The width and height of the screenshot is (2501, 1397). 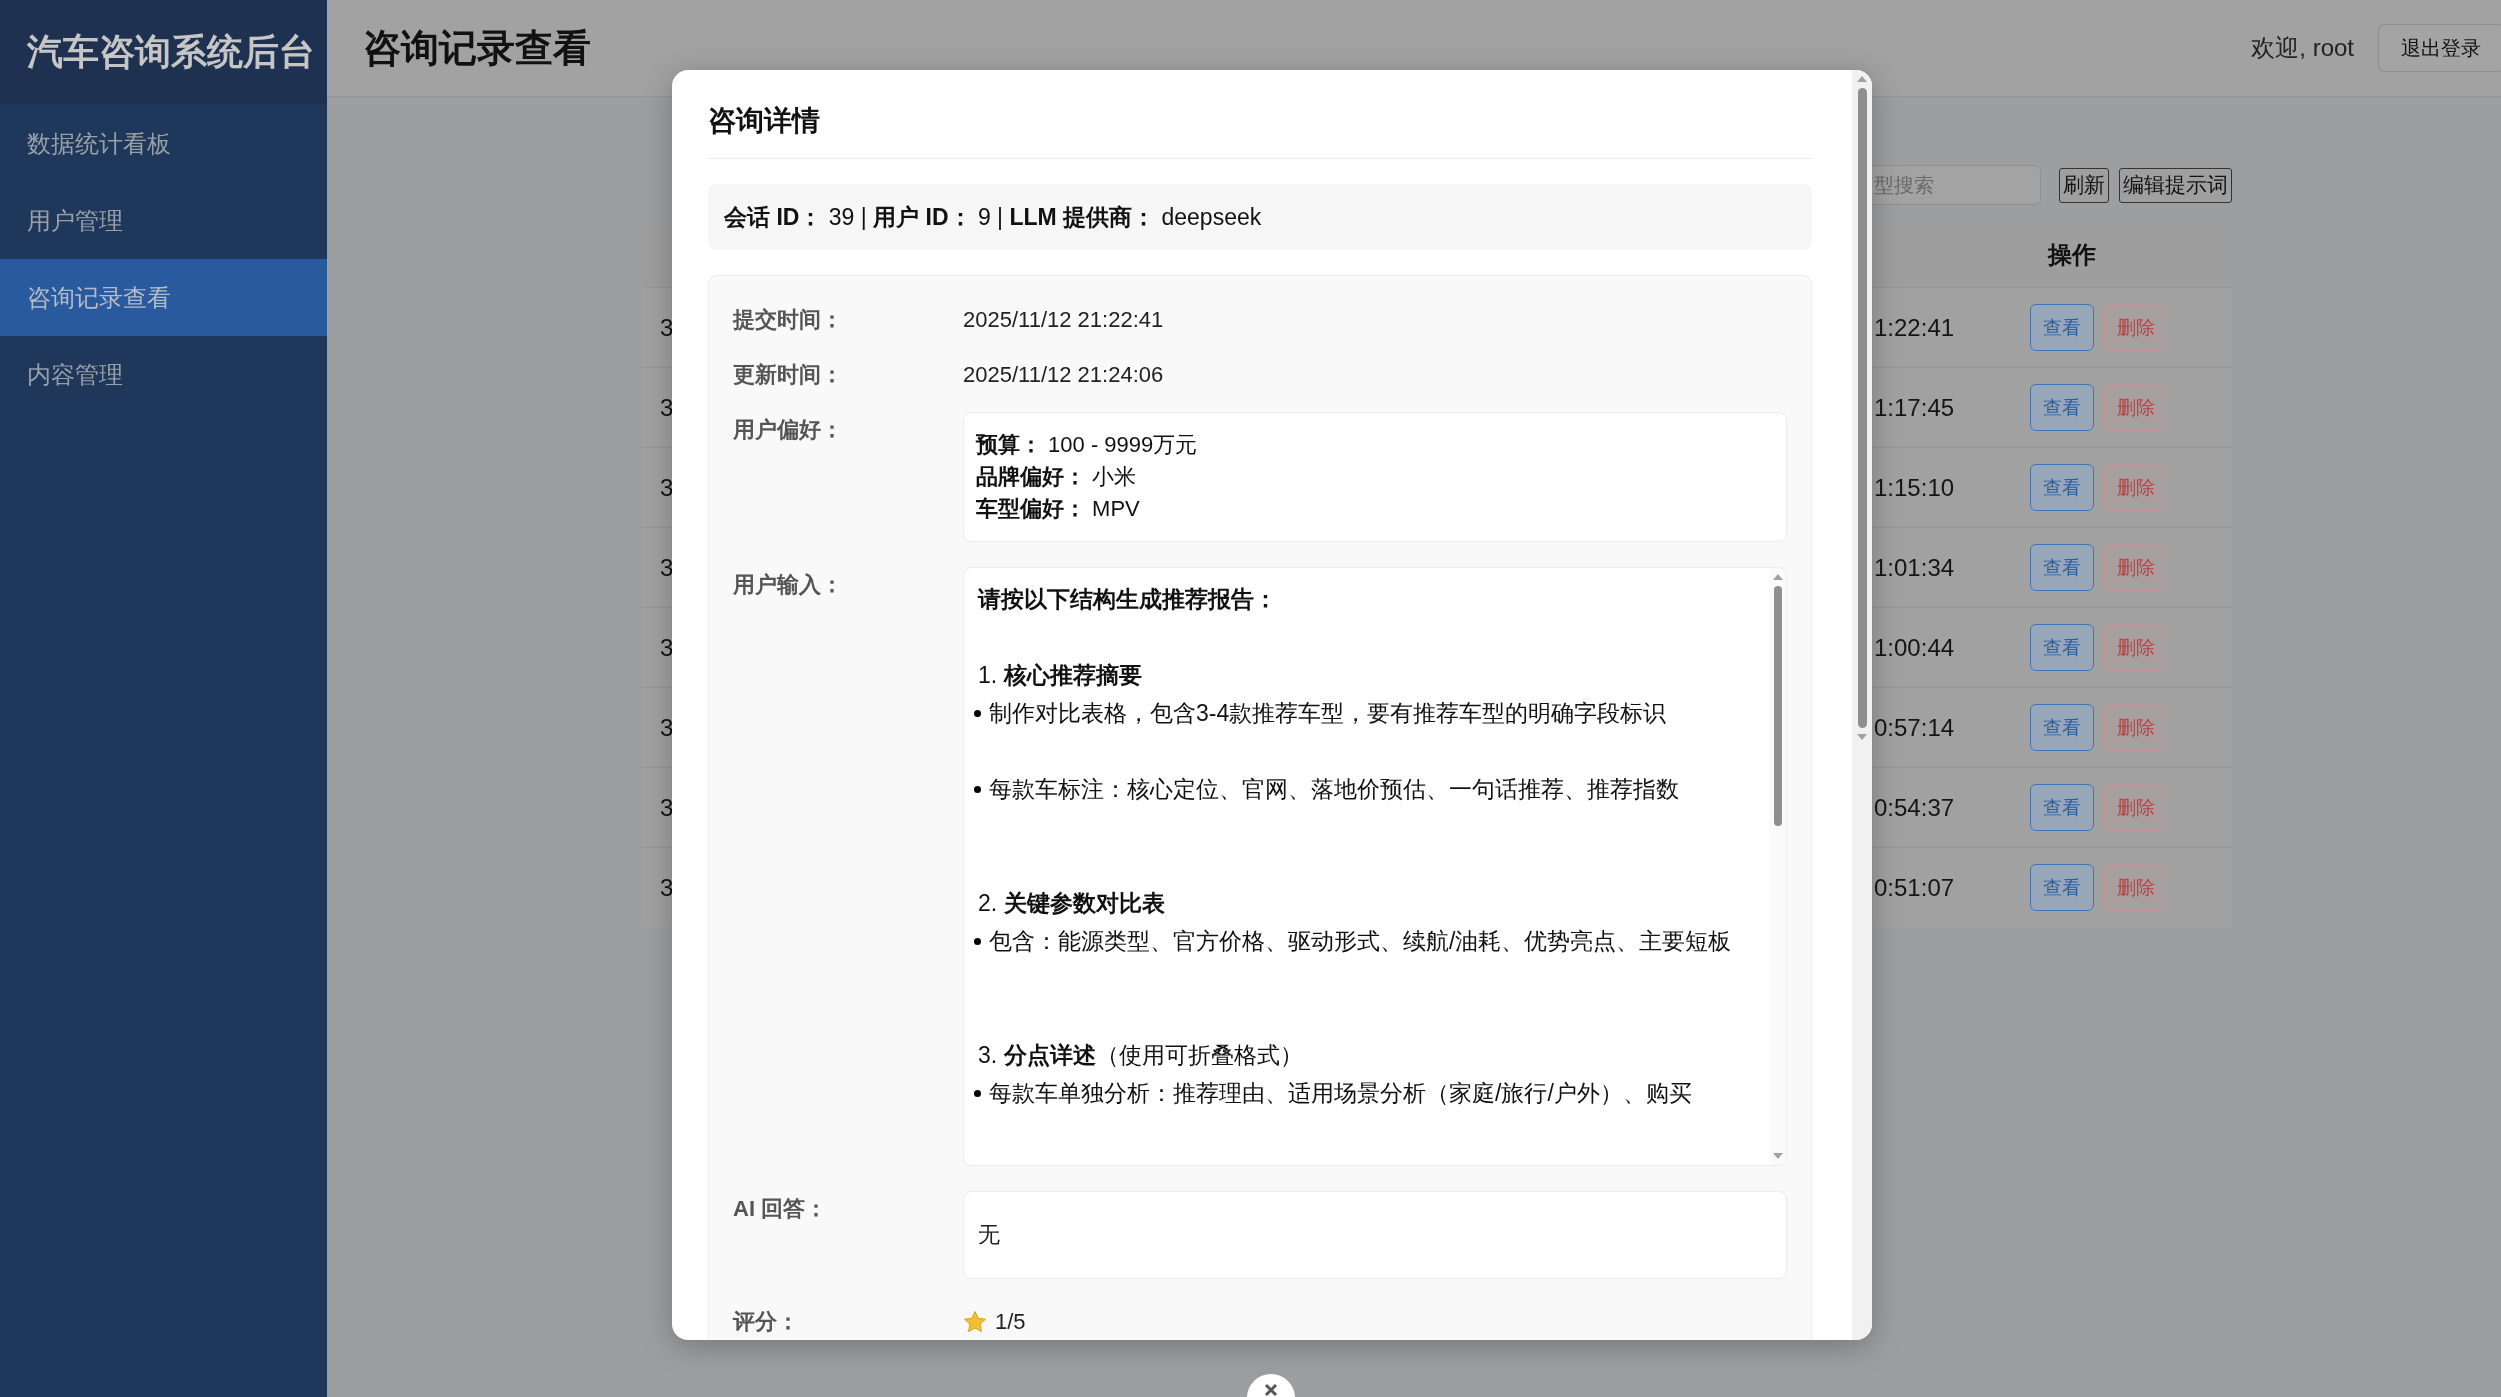 I want to click on report-heading: 请按以下结构生成推荐报告：, so click(x=1128, y=599).